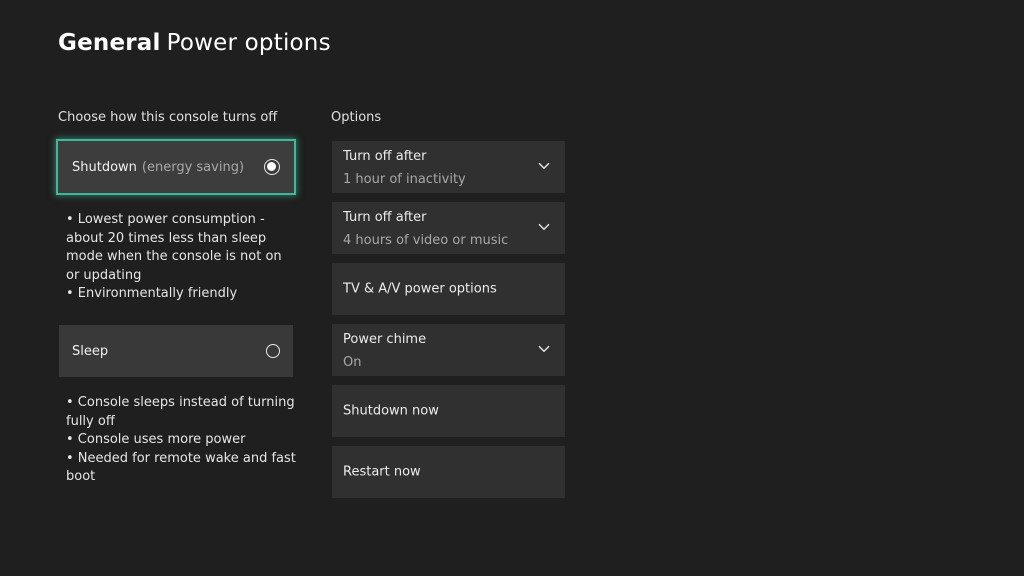 This screenshot has height=576, width=1024. I want to click on shutdown-now-button: Shutdown now, so click(448, 411).